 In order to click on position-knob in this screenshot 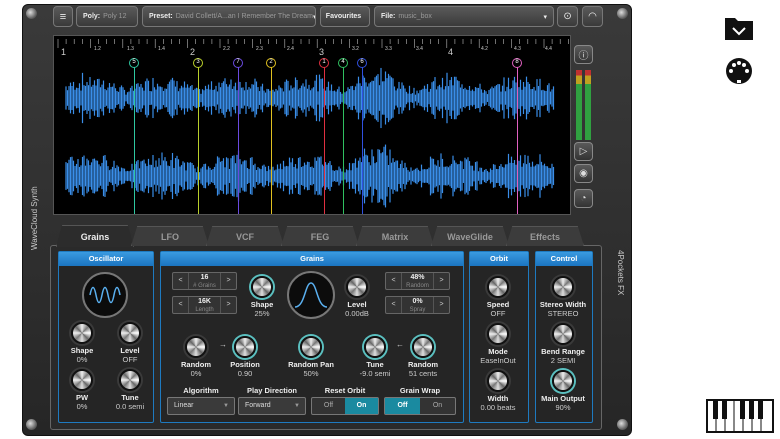, I will do `click(245, 347)`.